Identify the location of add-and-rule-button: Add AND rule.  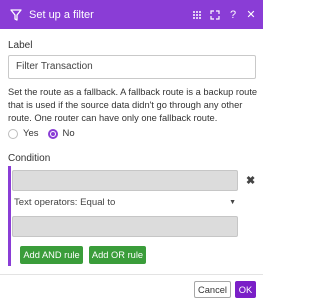
(51, 255).